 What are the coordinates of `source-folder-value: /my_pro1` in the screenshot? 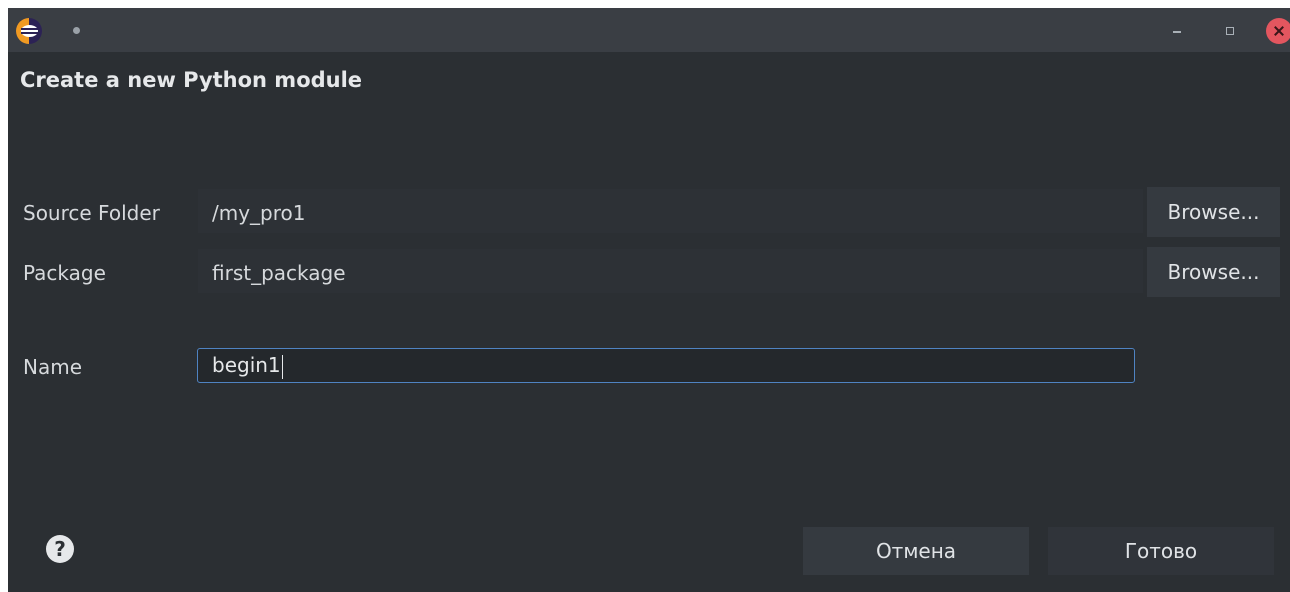 It's located at (259, 213).